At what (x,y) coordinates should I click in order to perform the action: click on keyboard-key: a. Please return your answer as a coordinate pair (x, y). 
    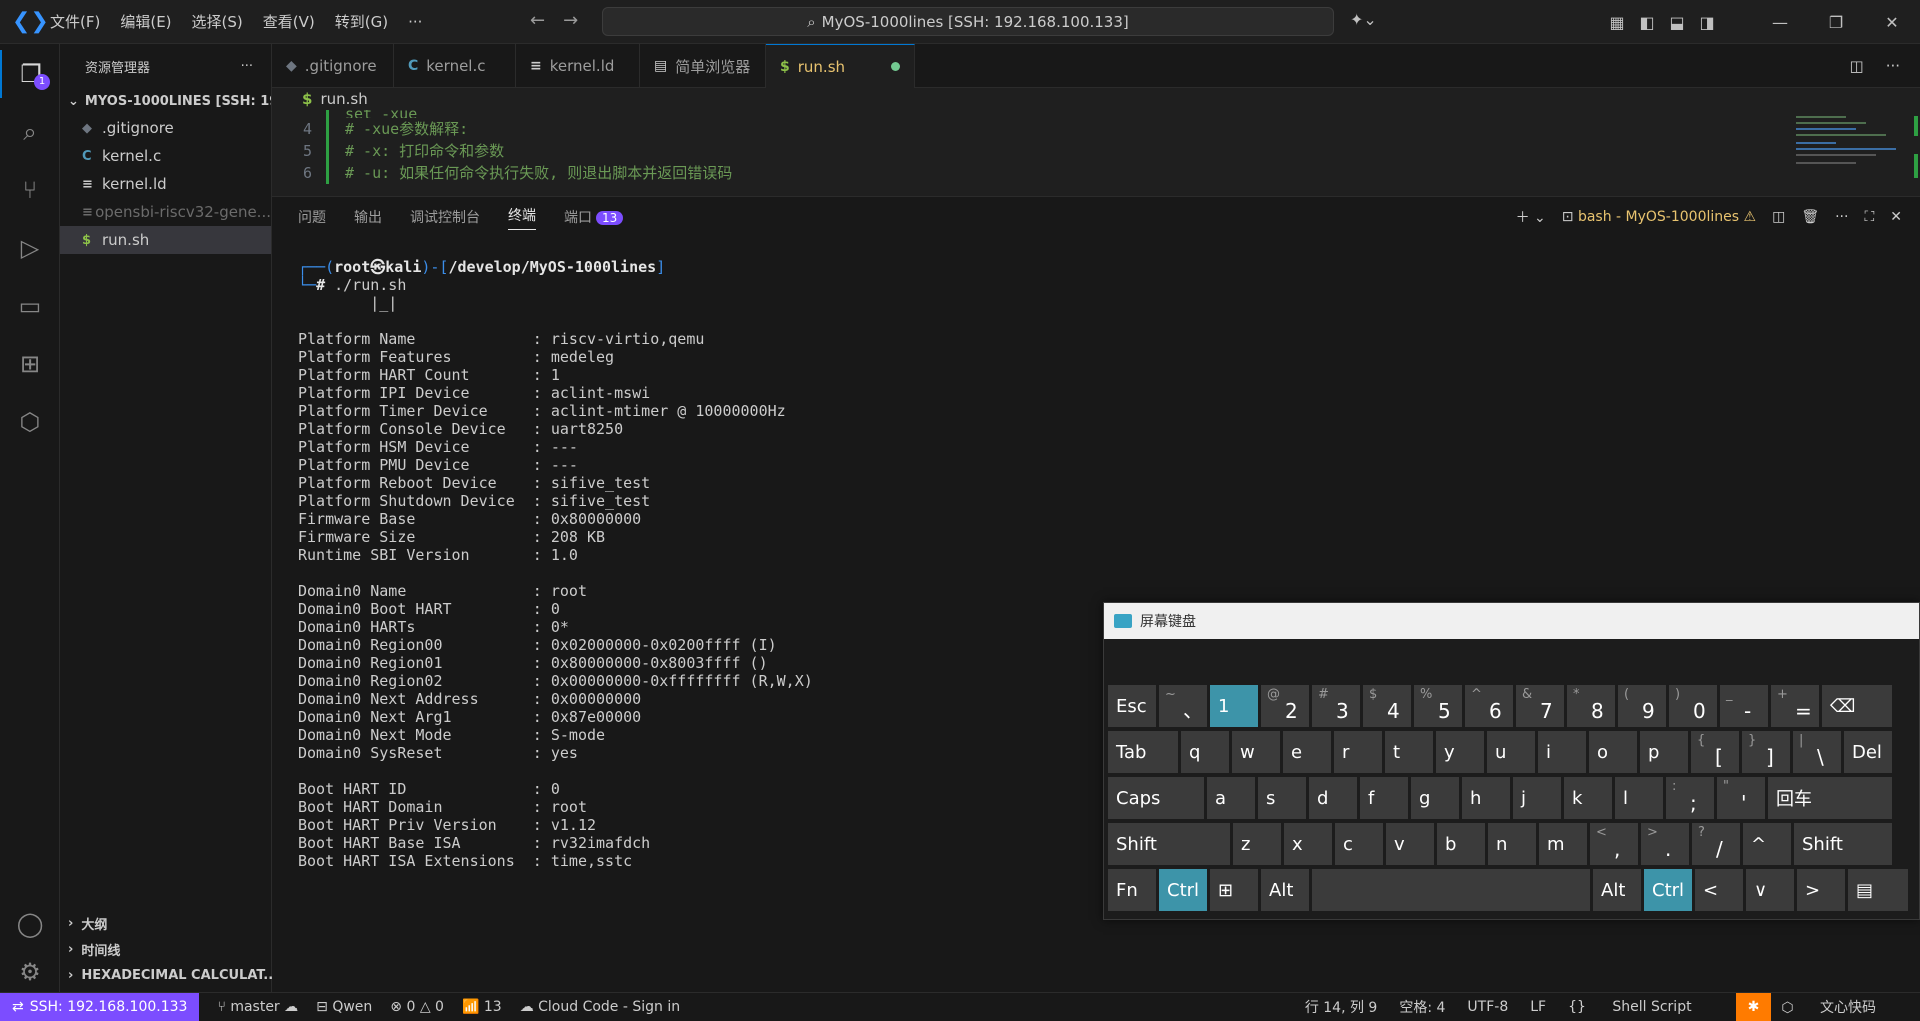
    Looking at the image, I should click on (1231, 798).